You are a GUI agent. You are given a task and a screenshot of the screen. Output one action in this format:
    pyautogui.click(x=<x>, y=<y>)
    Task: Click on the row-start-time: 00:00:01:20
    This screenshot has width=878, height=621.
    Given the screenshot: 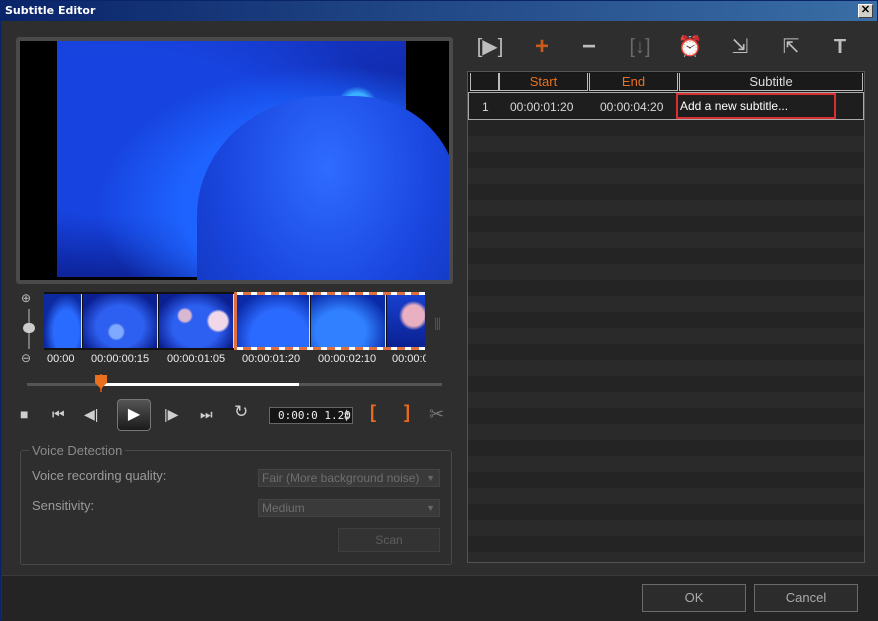 What is the action you would take?
    pyautogui.click(x=541, y=107)
    